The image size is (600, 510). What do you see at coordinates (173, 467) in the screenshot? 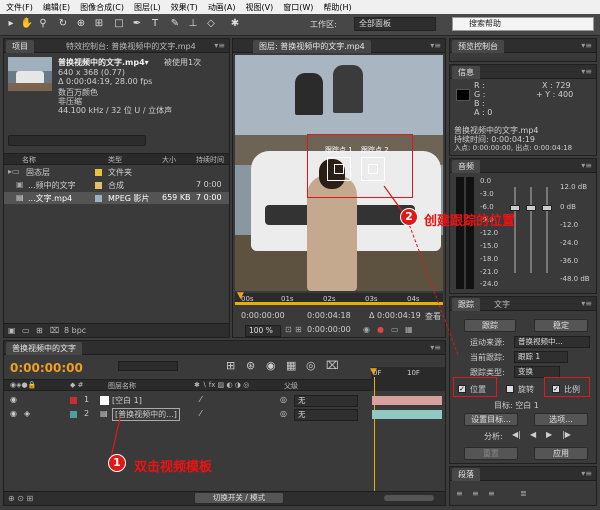
I see `annotation-text-1: 双击视频模板` at bounding box center [173, 467].